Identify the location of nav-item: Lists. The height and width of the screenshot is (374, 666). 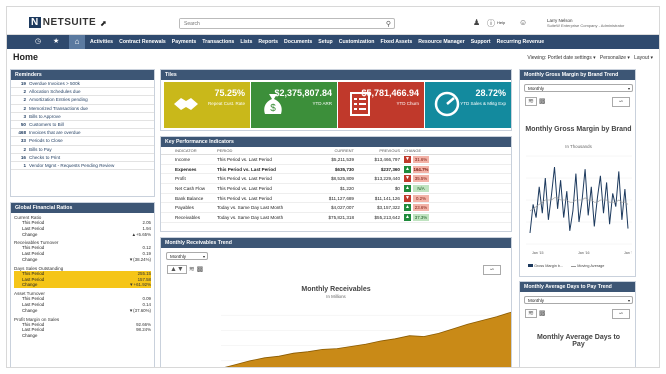
(246, 42).